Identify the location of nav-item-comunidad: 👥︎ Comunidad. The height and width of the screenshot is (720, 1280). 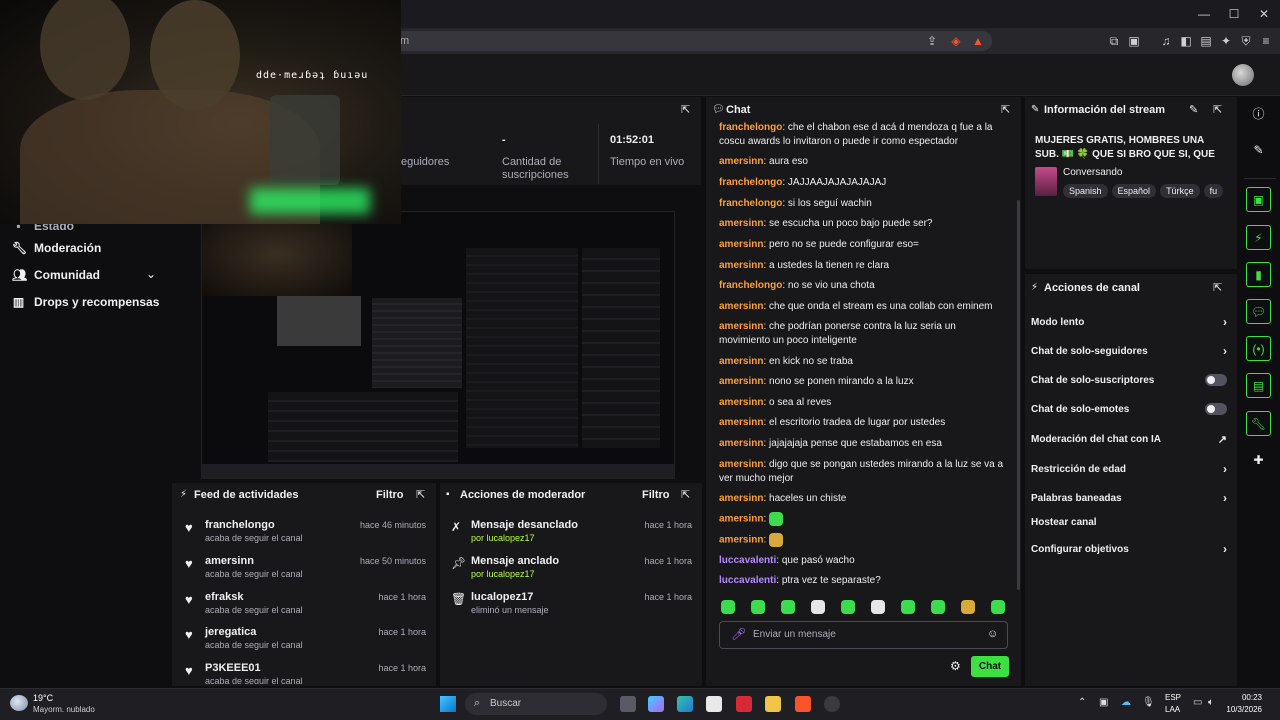
(87, 275).